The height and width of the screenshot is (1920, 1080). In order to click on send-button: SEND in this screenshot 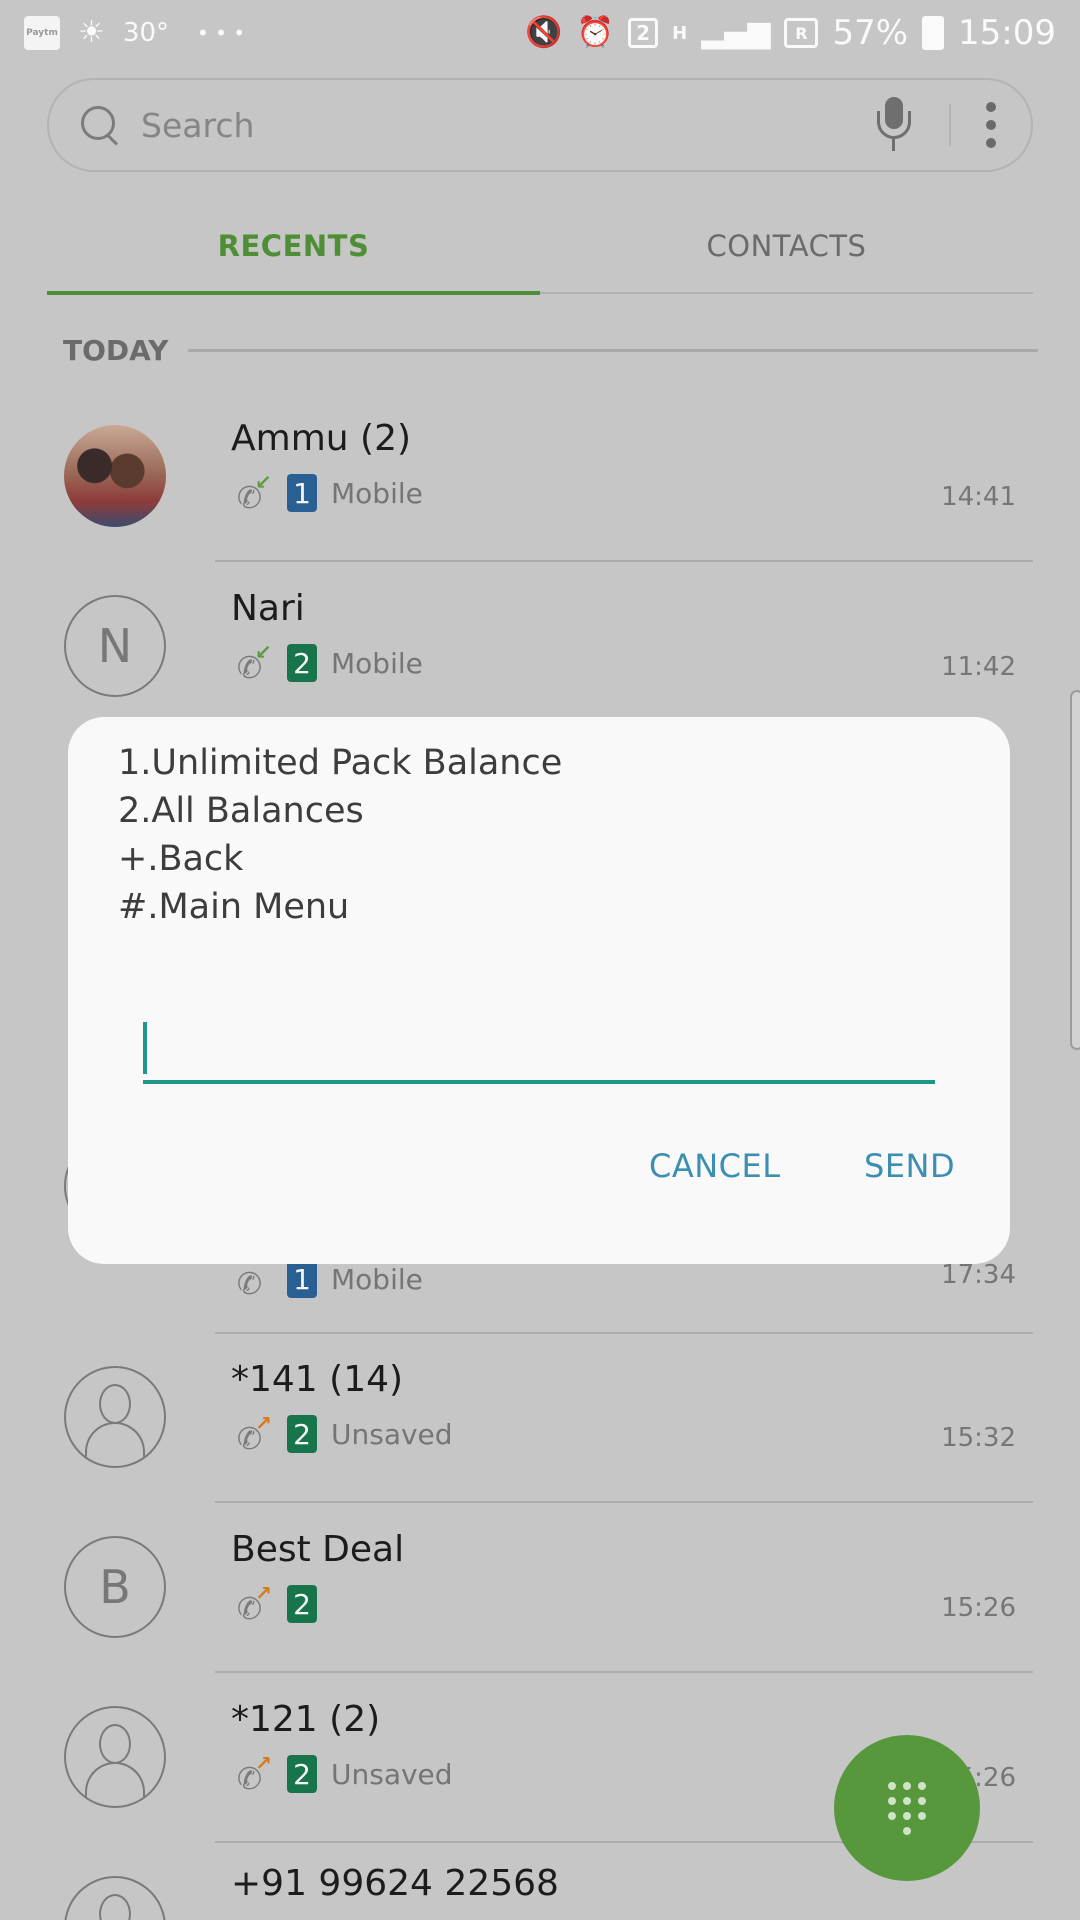, I will do `click(909, 1166)`.